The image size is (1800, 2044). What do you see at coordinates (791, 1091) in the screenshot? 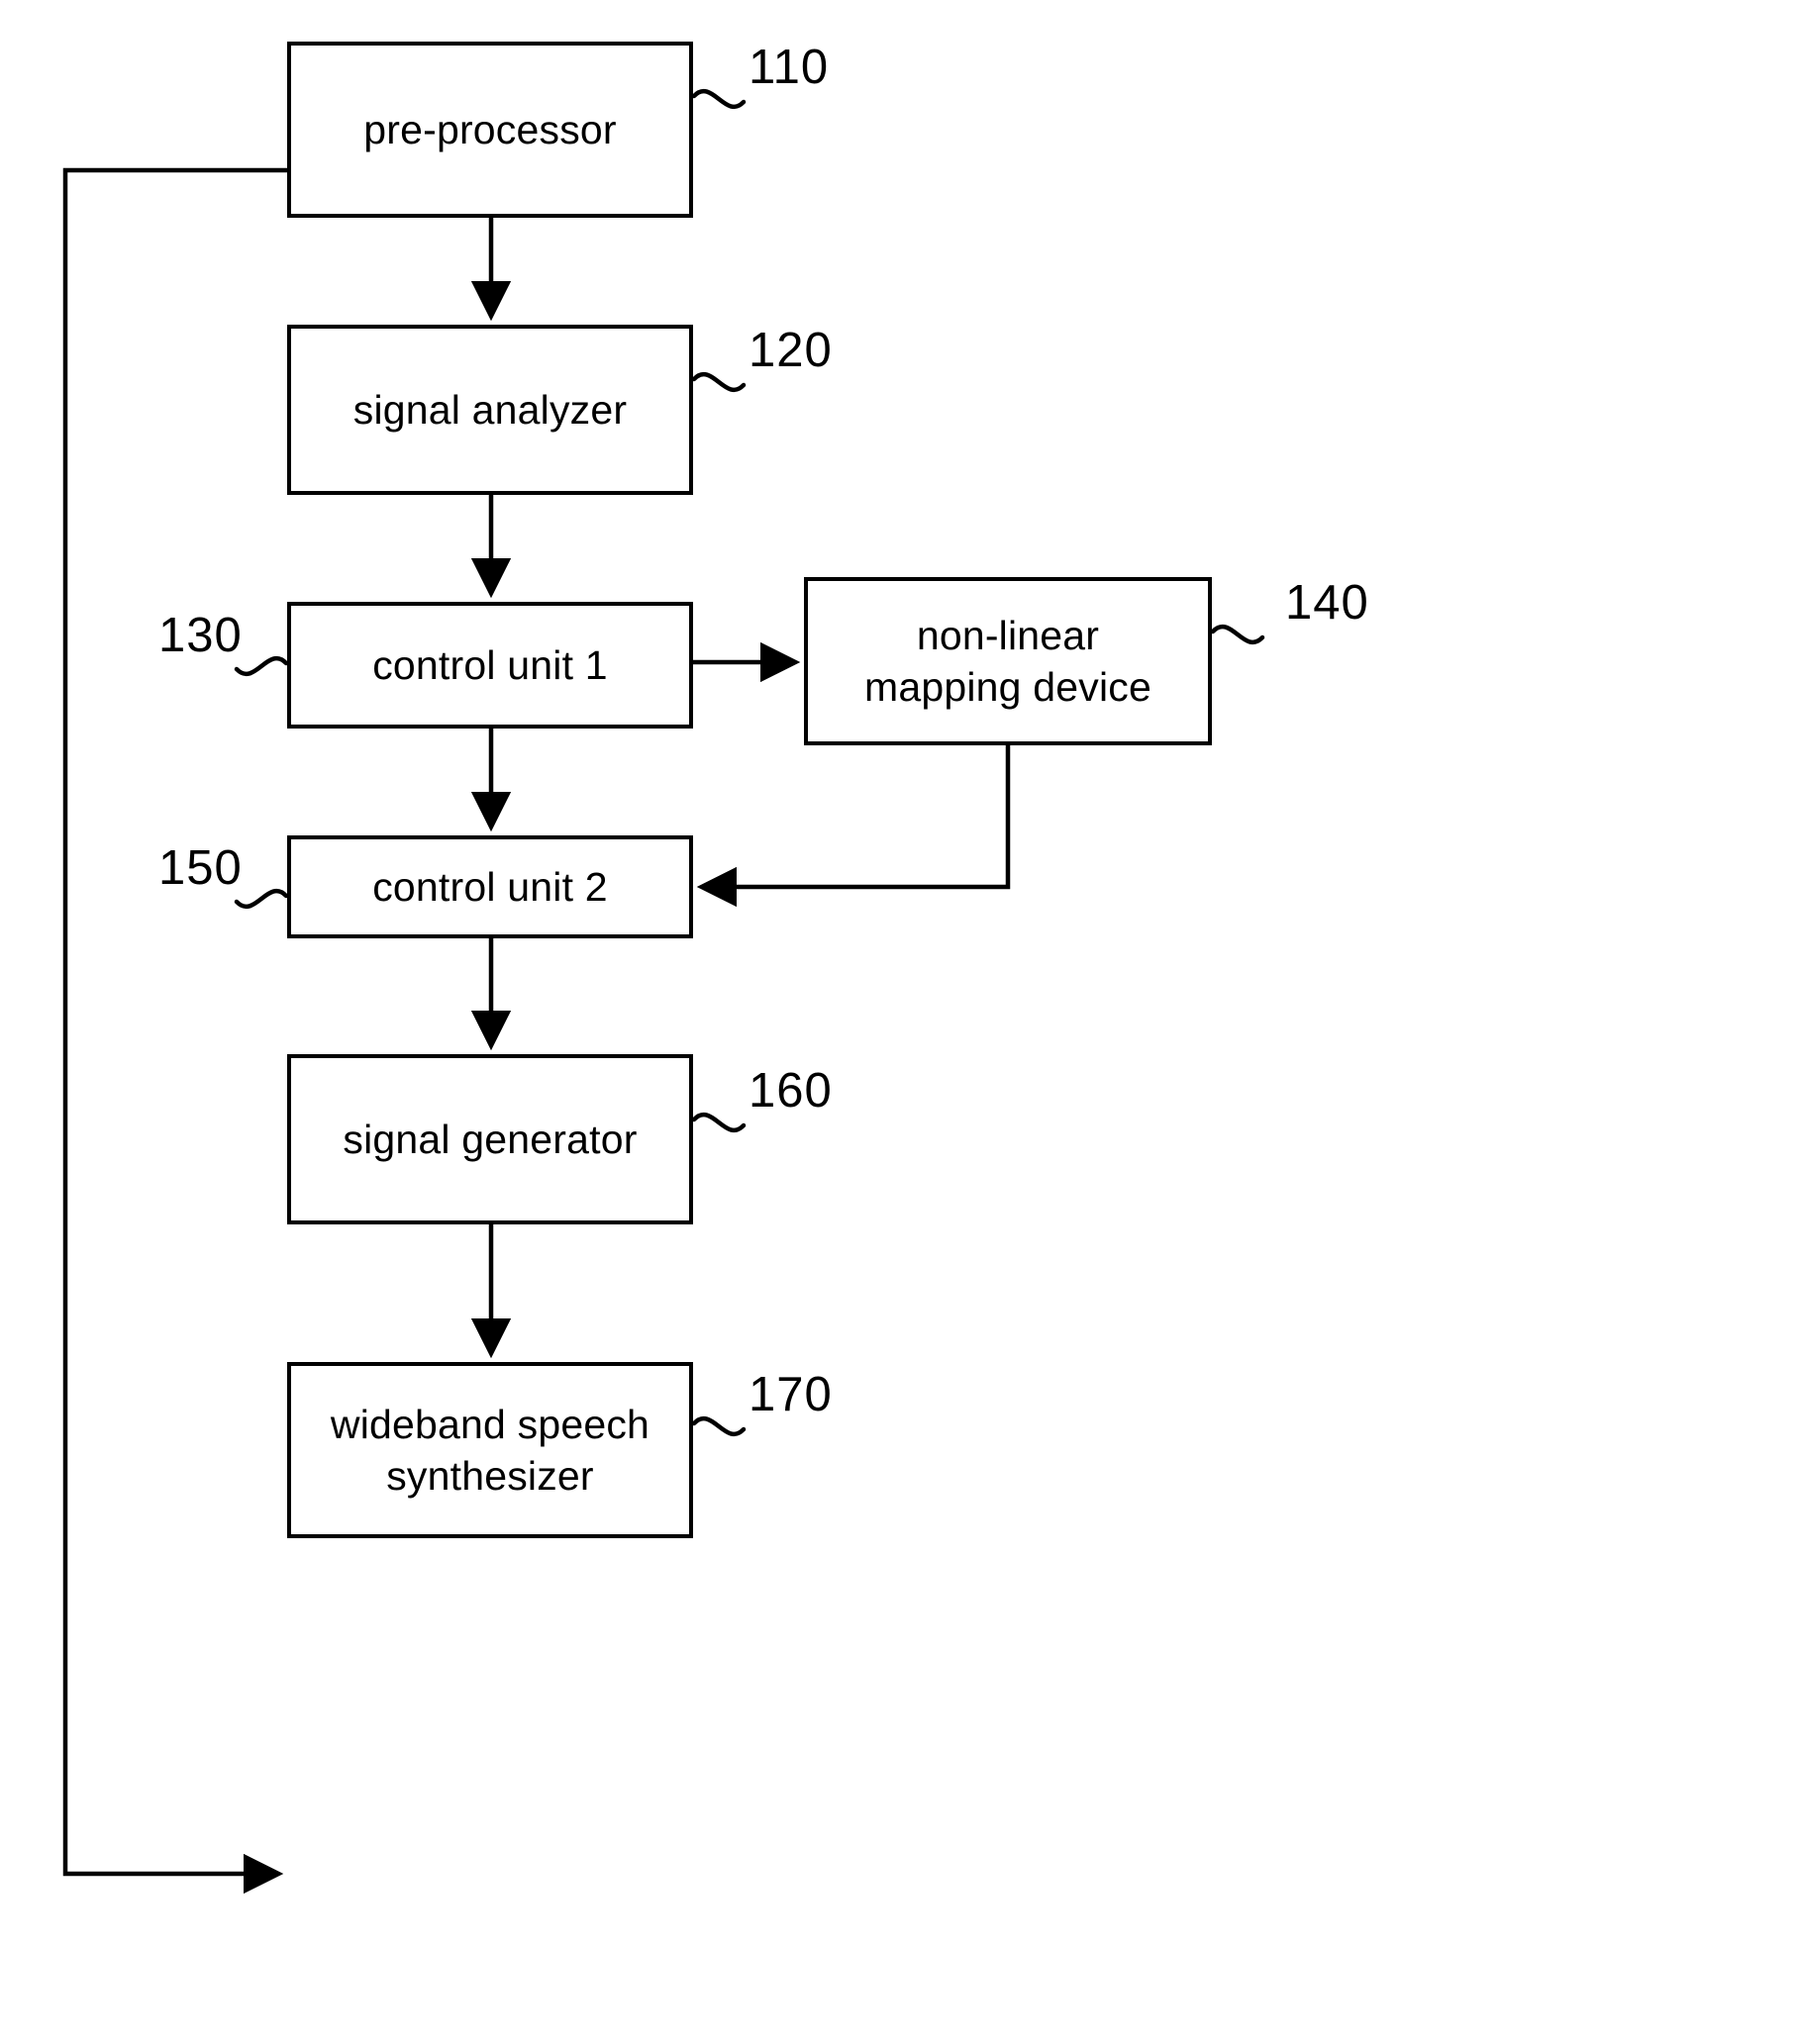
I see `reference-numeral-160: 160` at bounding box center [791, 1091].